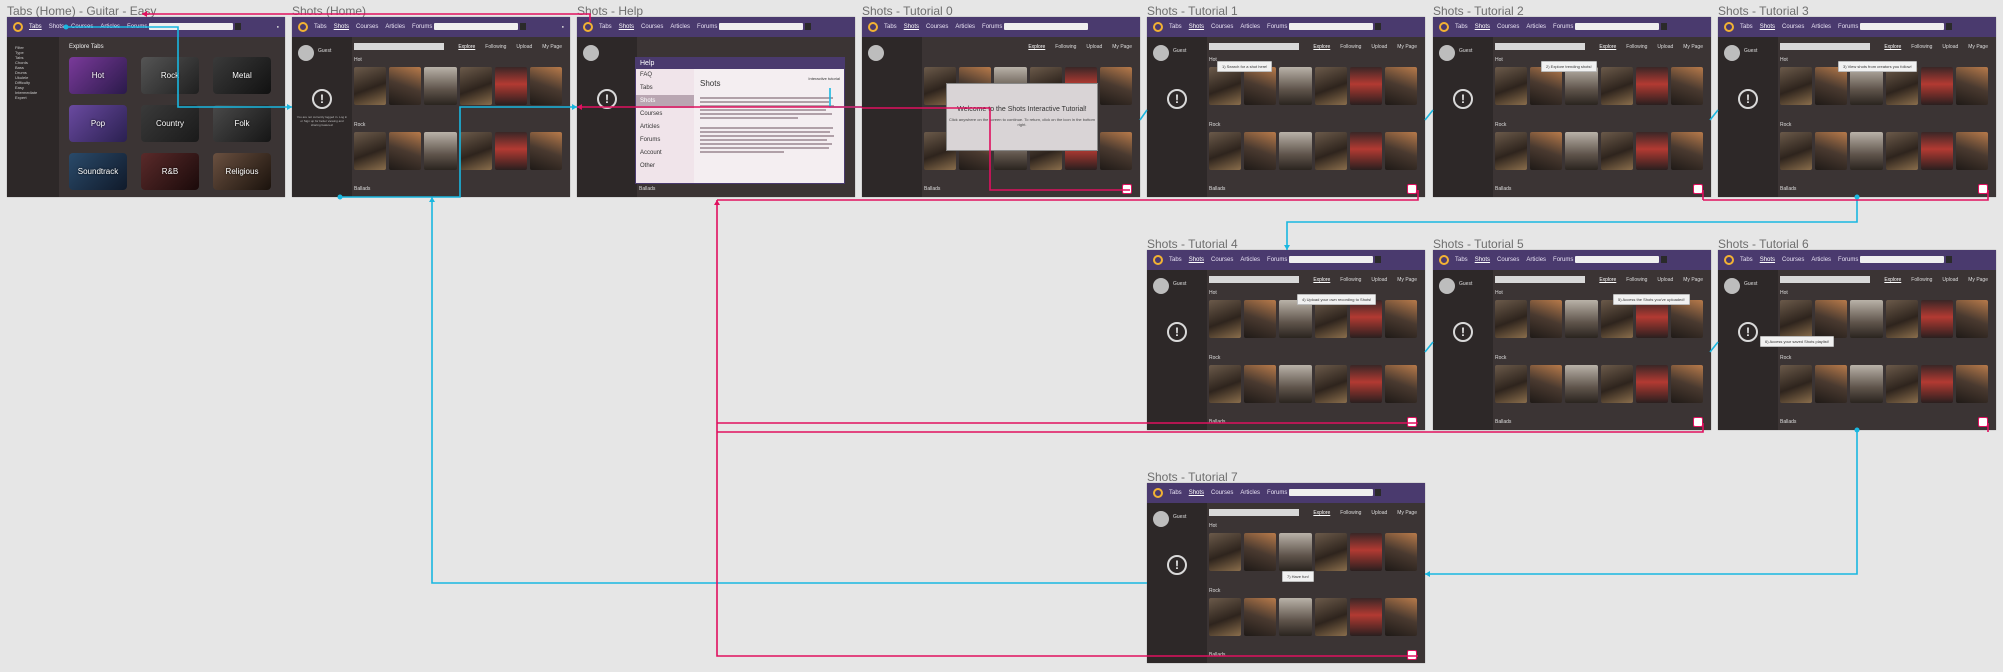  Describe the element at coordinates (98, 75) in the screenshot. I see `genre-tile-hot: Hot` at that location.